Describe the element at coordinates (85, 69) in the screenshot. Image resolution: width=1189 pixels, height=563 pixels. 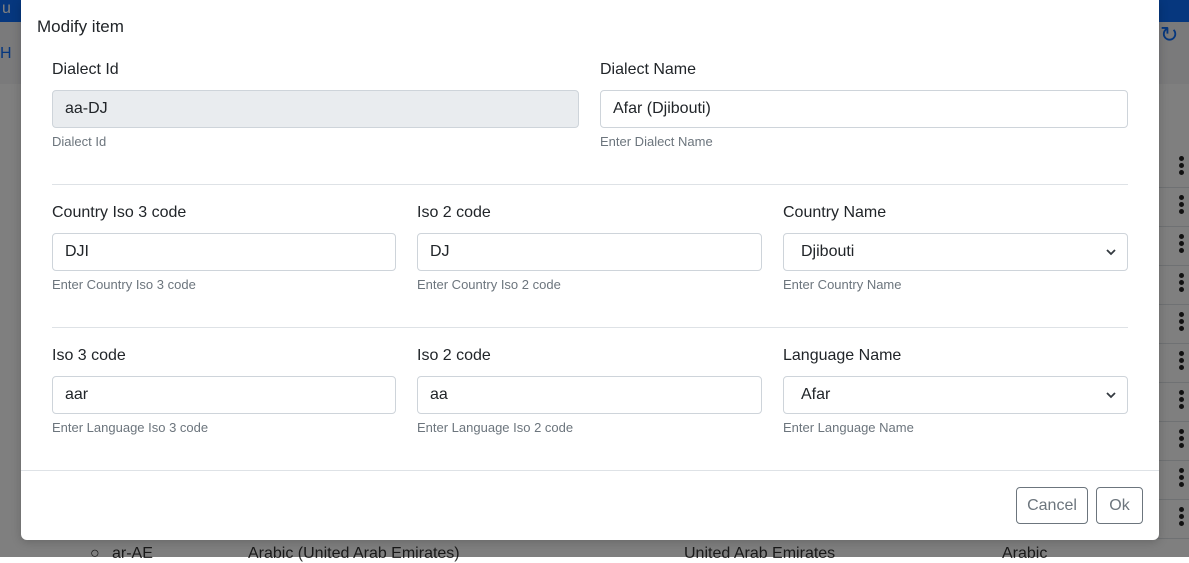
I see `dialect-id-label: Dialect Id` at that location.